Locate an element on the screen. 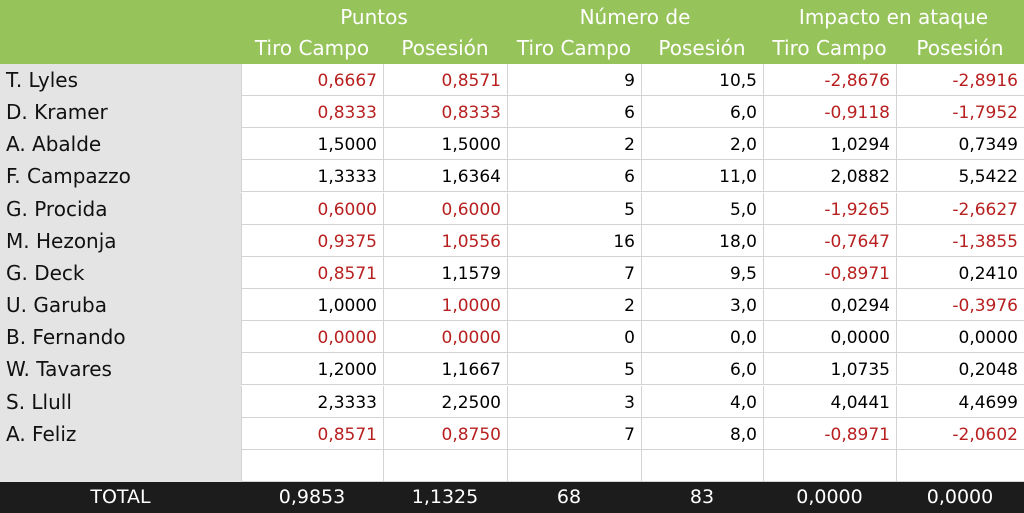 Image resolution: width=1024 pixels, height=513 pixels. header-group-numero: Número de is located at coordinates (635, 17).